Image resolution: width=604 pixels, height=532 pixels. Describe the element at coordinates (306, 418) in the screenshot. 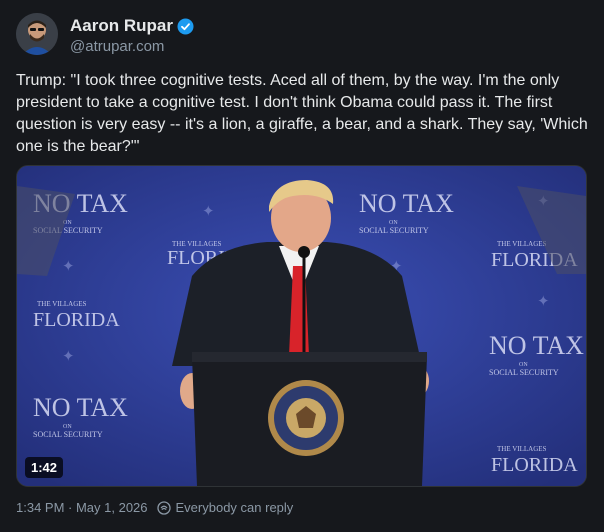

I see `presidential-seal-icon` at that location.